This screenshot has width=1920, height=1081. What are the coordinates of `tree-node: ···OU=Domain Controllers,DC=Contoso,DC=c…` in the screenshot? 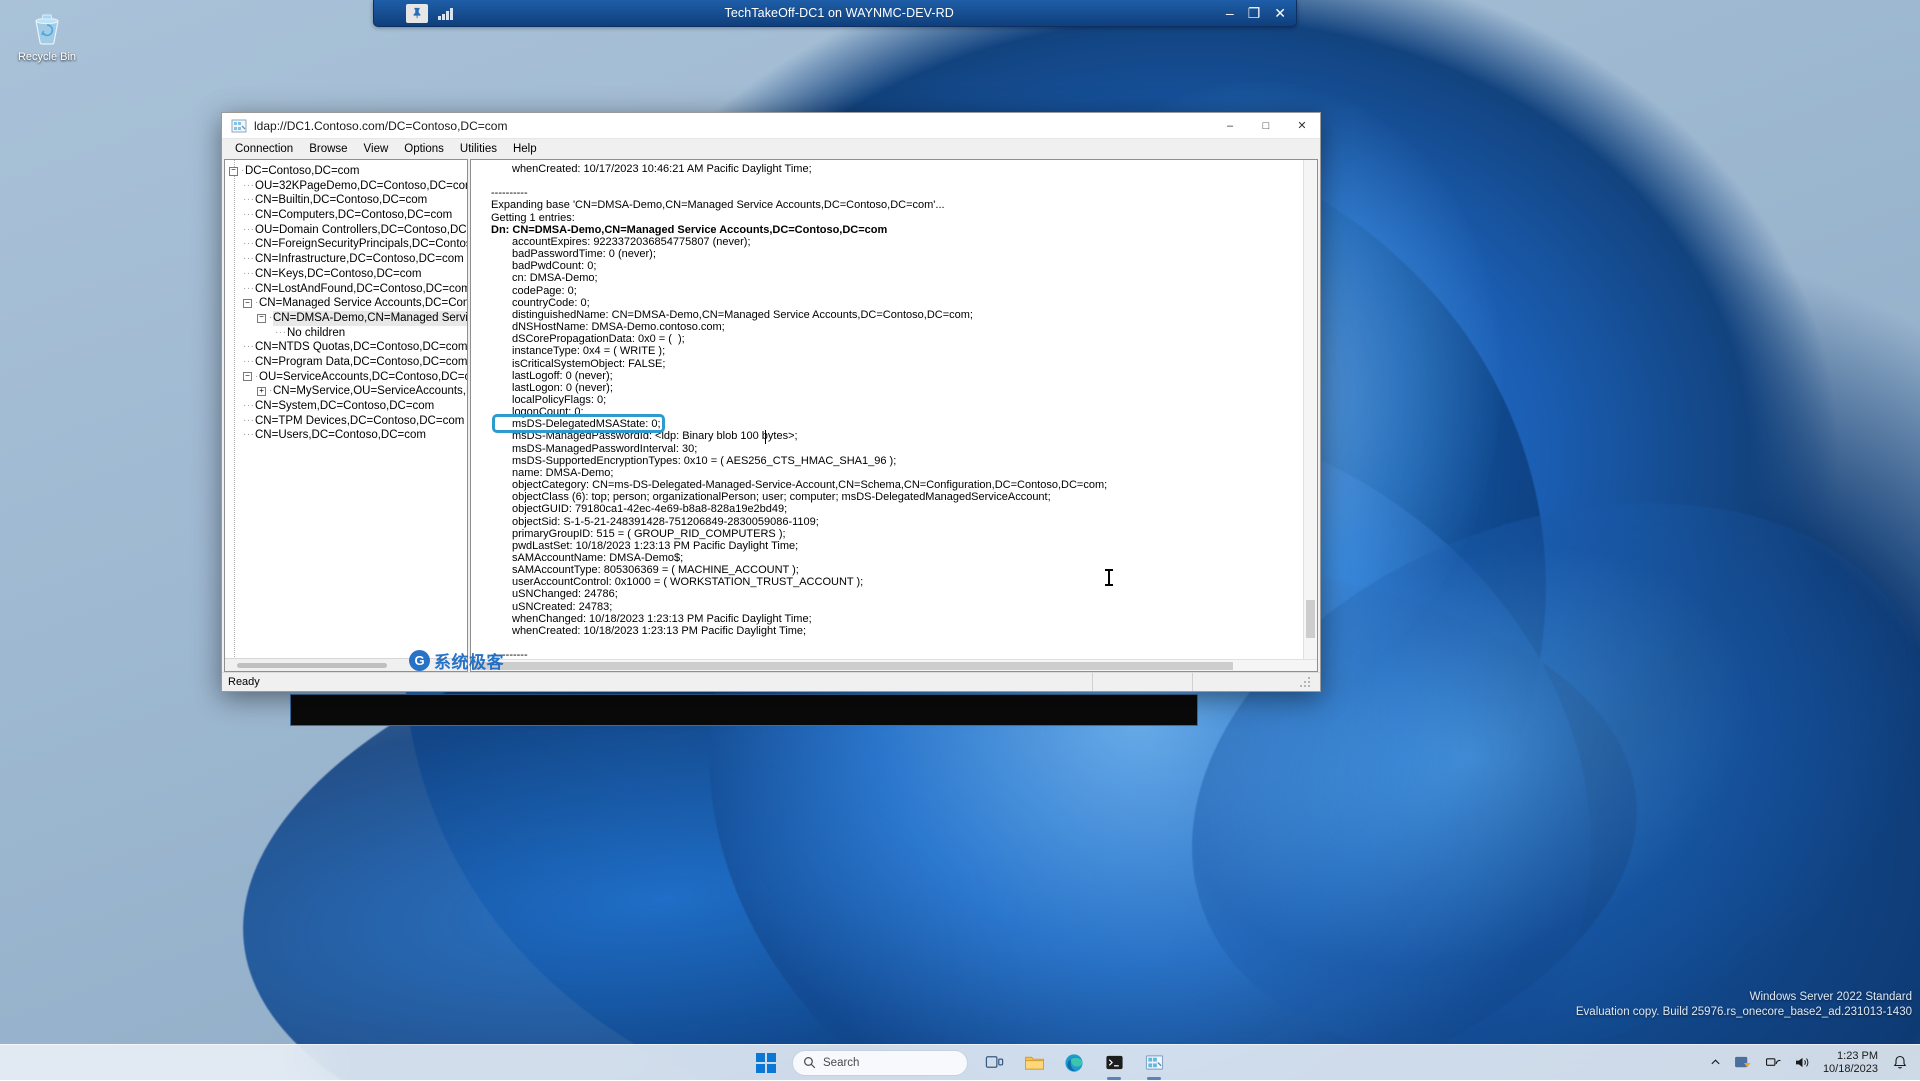 It's located at (348, 230).